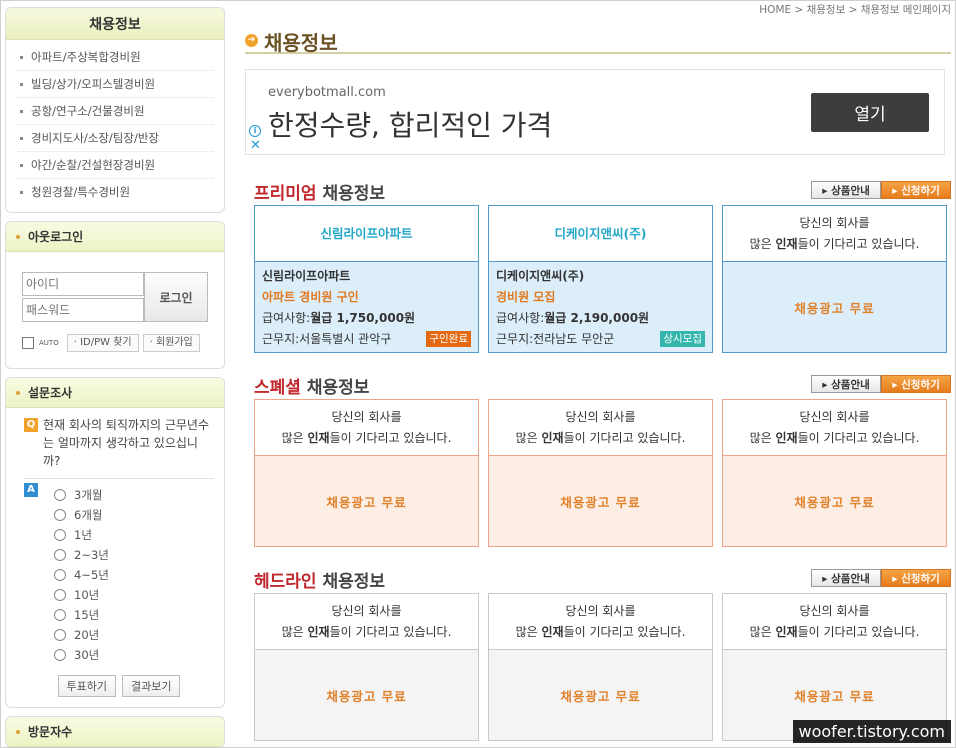 This screenshot has height=748, width=956. What do you see at coordinates (115, 393) in the screenshot?
I see `poll-title: 설문조사` at bounding box center [115, 393].